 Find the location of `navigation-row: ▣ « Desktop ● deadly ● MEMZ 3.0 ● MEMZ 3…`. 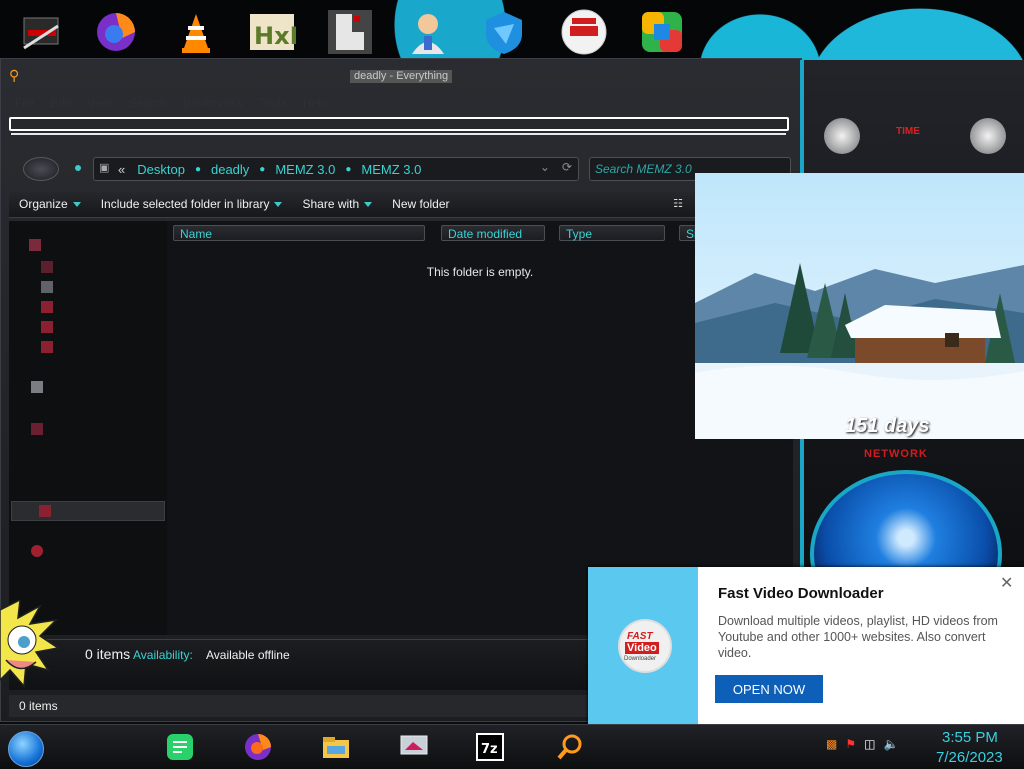

navigation-row: ▣ « Desktop ● deadly ● MEMZ 3.0 ● MEMZ 3… is located at coordinates (401, 170).